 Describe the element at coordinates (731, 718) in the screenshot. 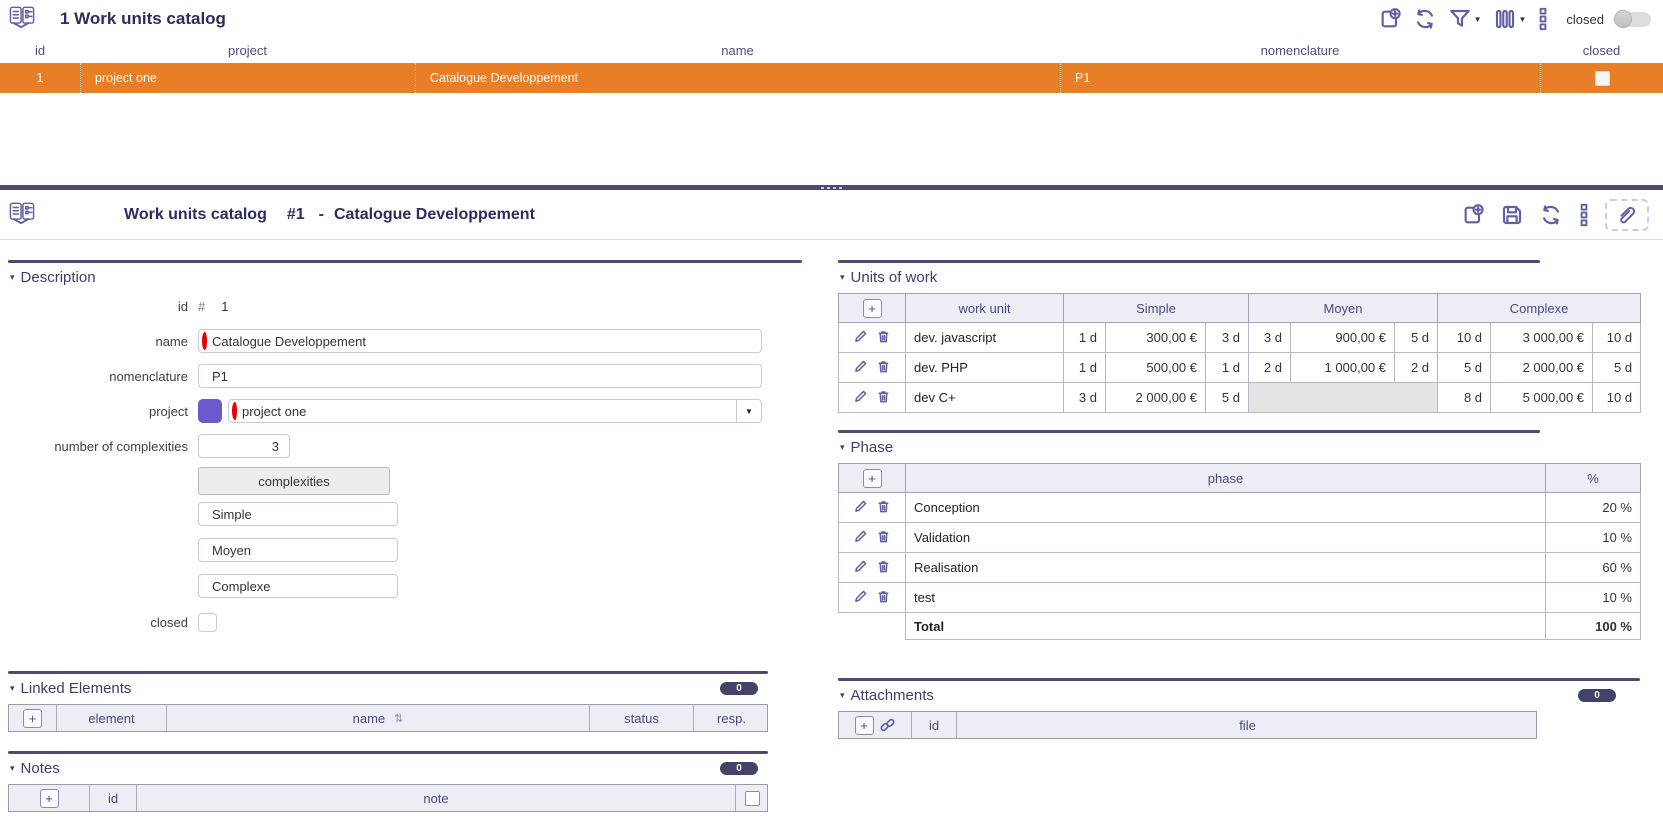

I see `col-header-resp: resp.` at that location.